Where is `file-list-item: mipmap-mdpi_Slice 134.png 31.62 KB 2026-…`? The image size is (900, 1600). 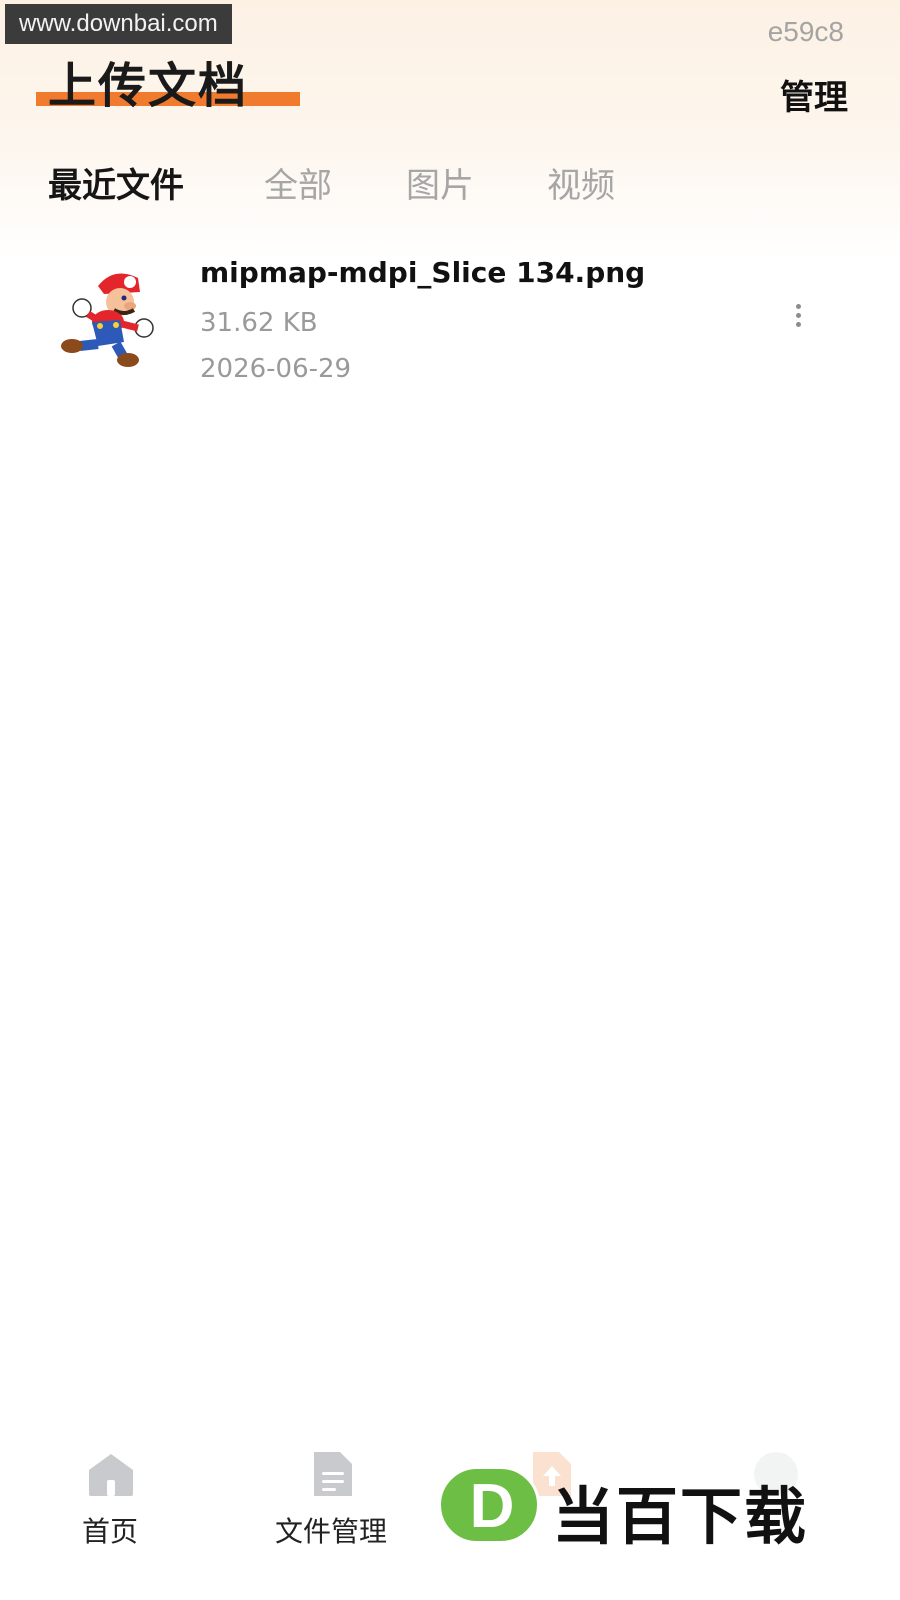 file-list-item: mipmap-mdpi_Slice 134.png 31.62 KB 2026-… is located at coordinates (450, 320).